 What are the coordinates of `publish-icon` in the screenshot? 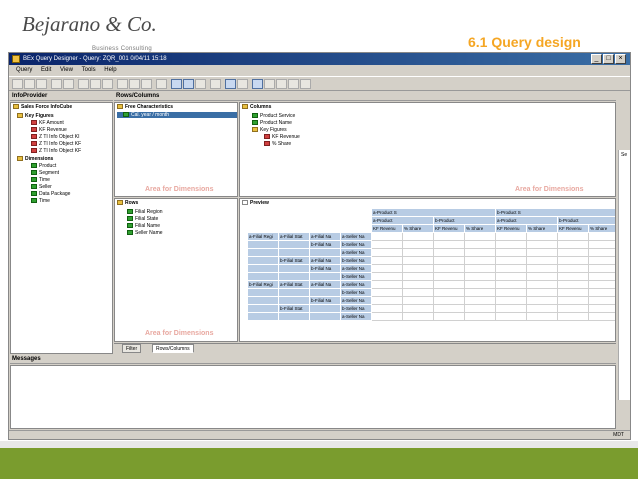 It's located at (68, 84).